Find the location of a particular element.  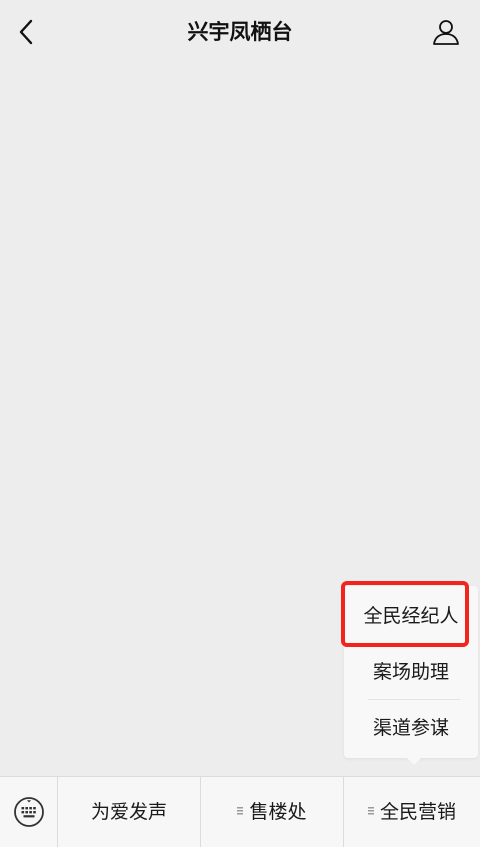

menu-button-label: 售楼处 is located at coordinates (278, 812).